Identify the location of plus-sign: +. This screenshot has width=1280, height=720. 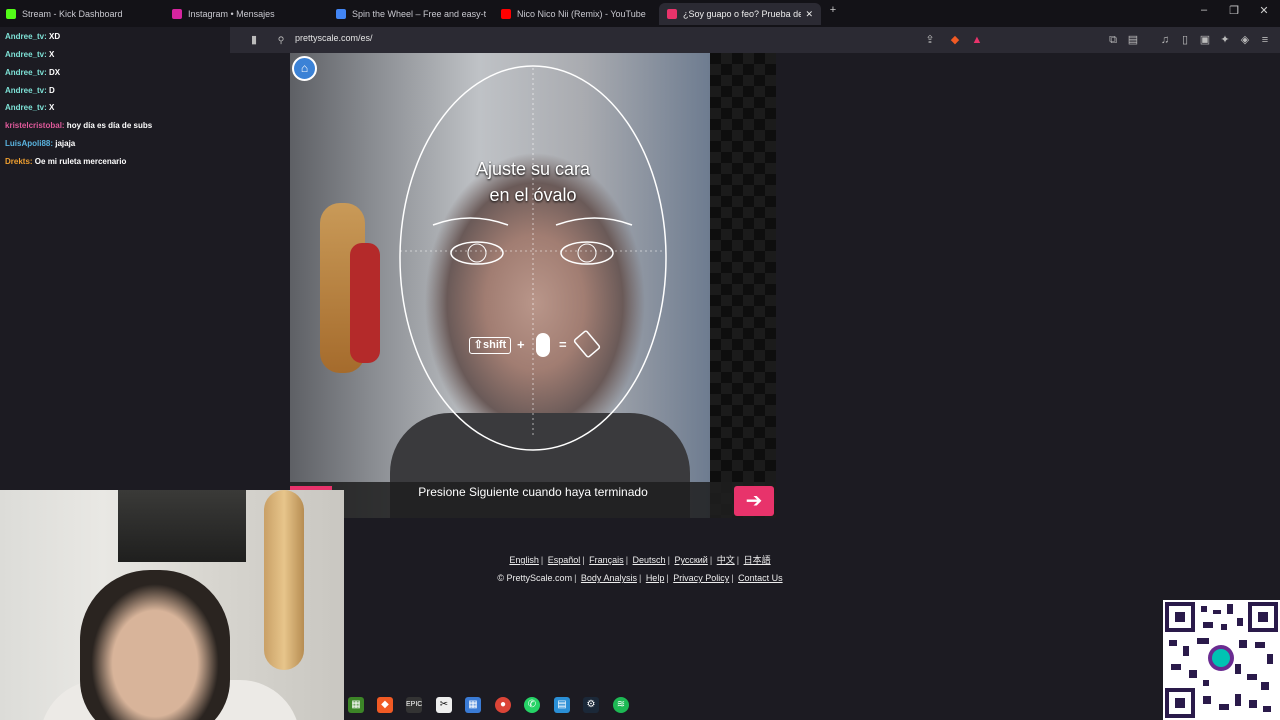
(521, 344).